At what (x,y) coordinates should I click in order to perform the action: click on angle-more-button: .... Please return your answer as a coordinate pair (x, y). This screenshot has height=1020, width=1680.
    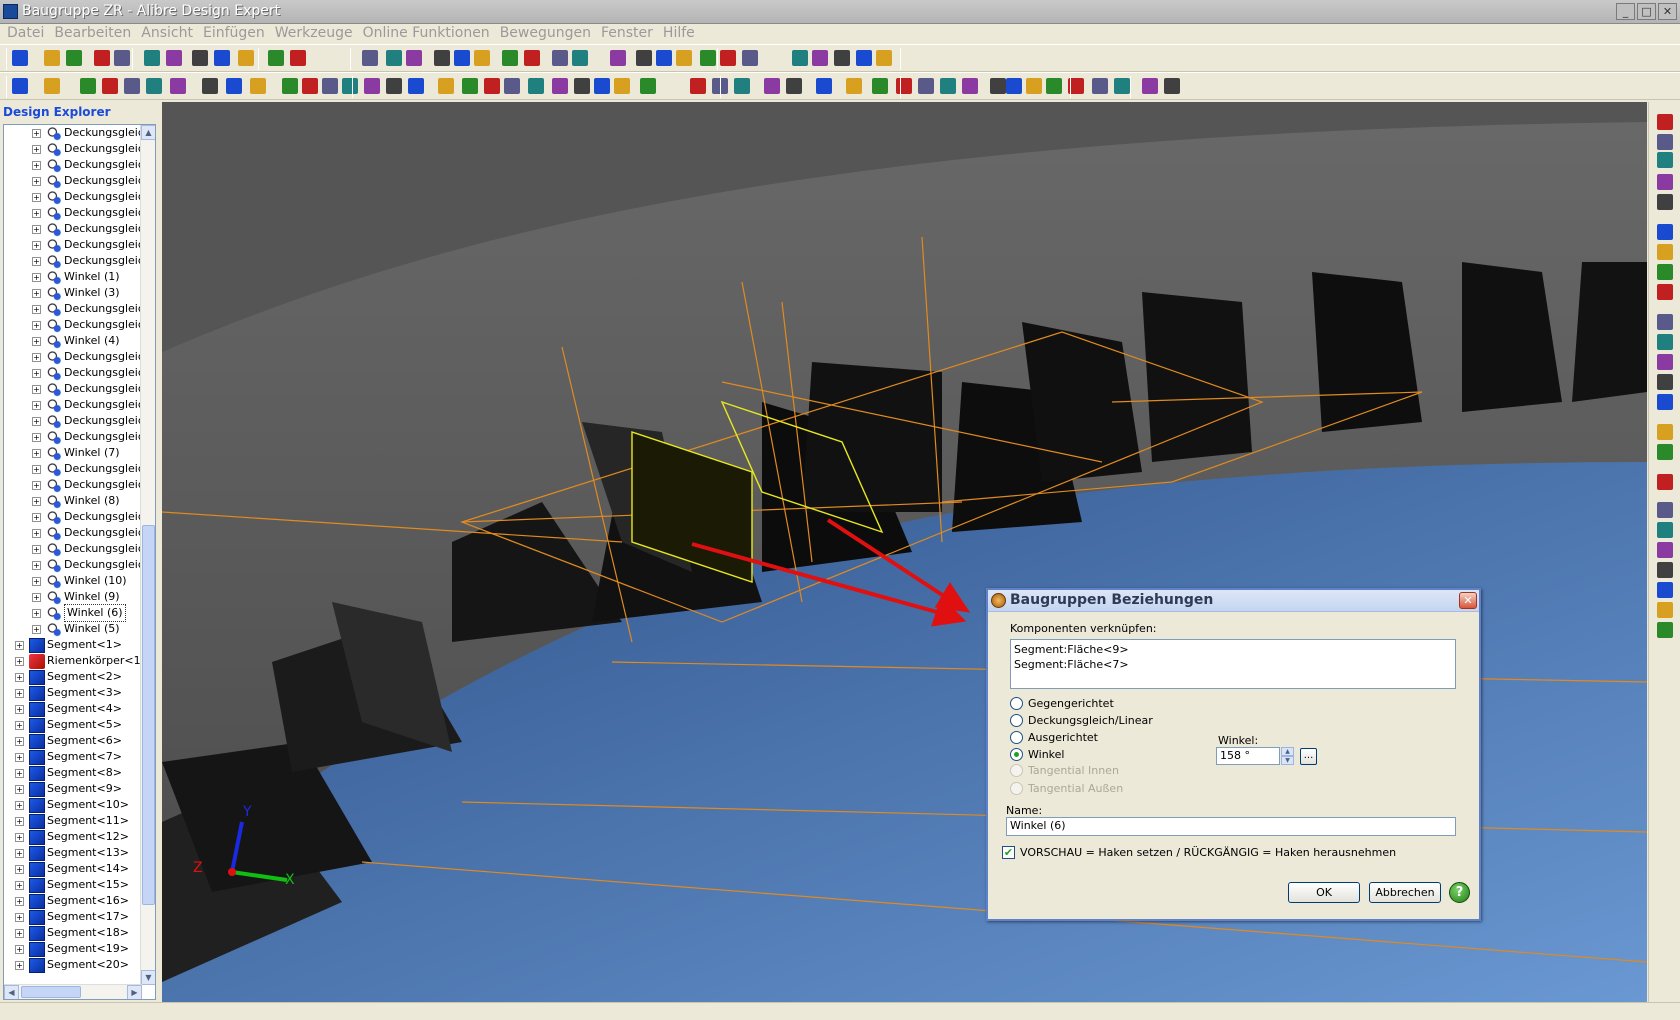
    Looking at the image, I should click on (1308, 756).